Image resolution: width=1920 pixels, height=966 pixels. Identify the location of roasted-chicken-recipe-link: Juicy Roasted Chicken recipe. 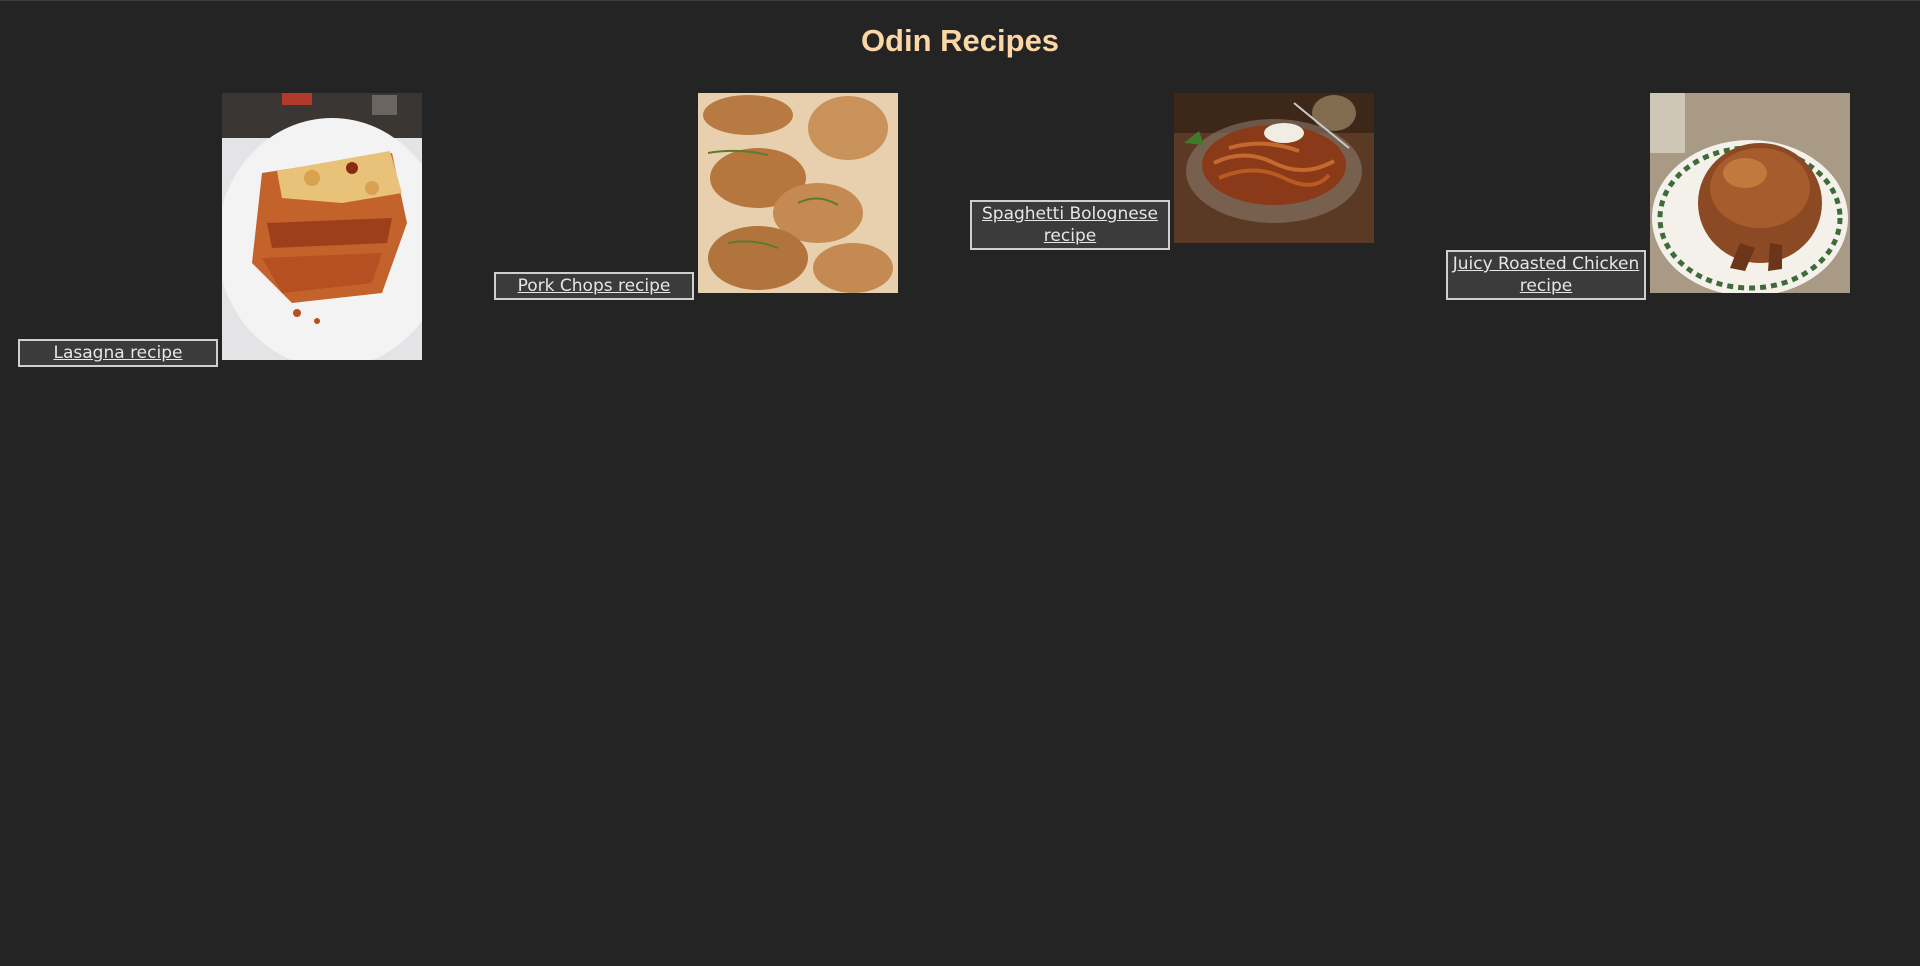
(1546, 275).